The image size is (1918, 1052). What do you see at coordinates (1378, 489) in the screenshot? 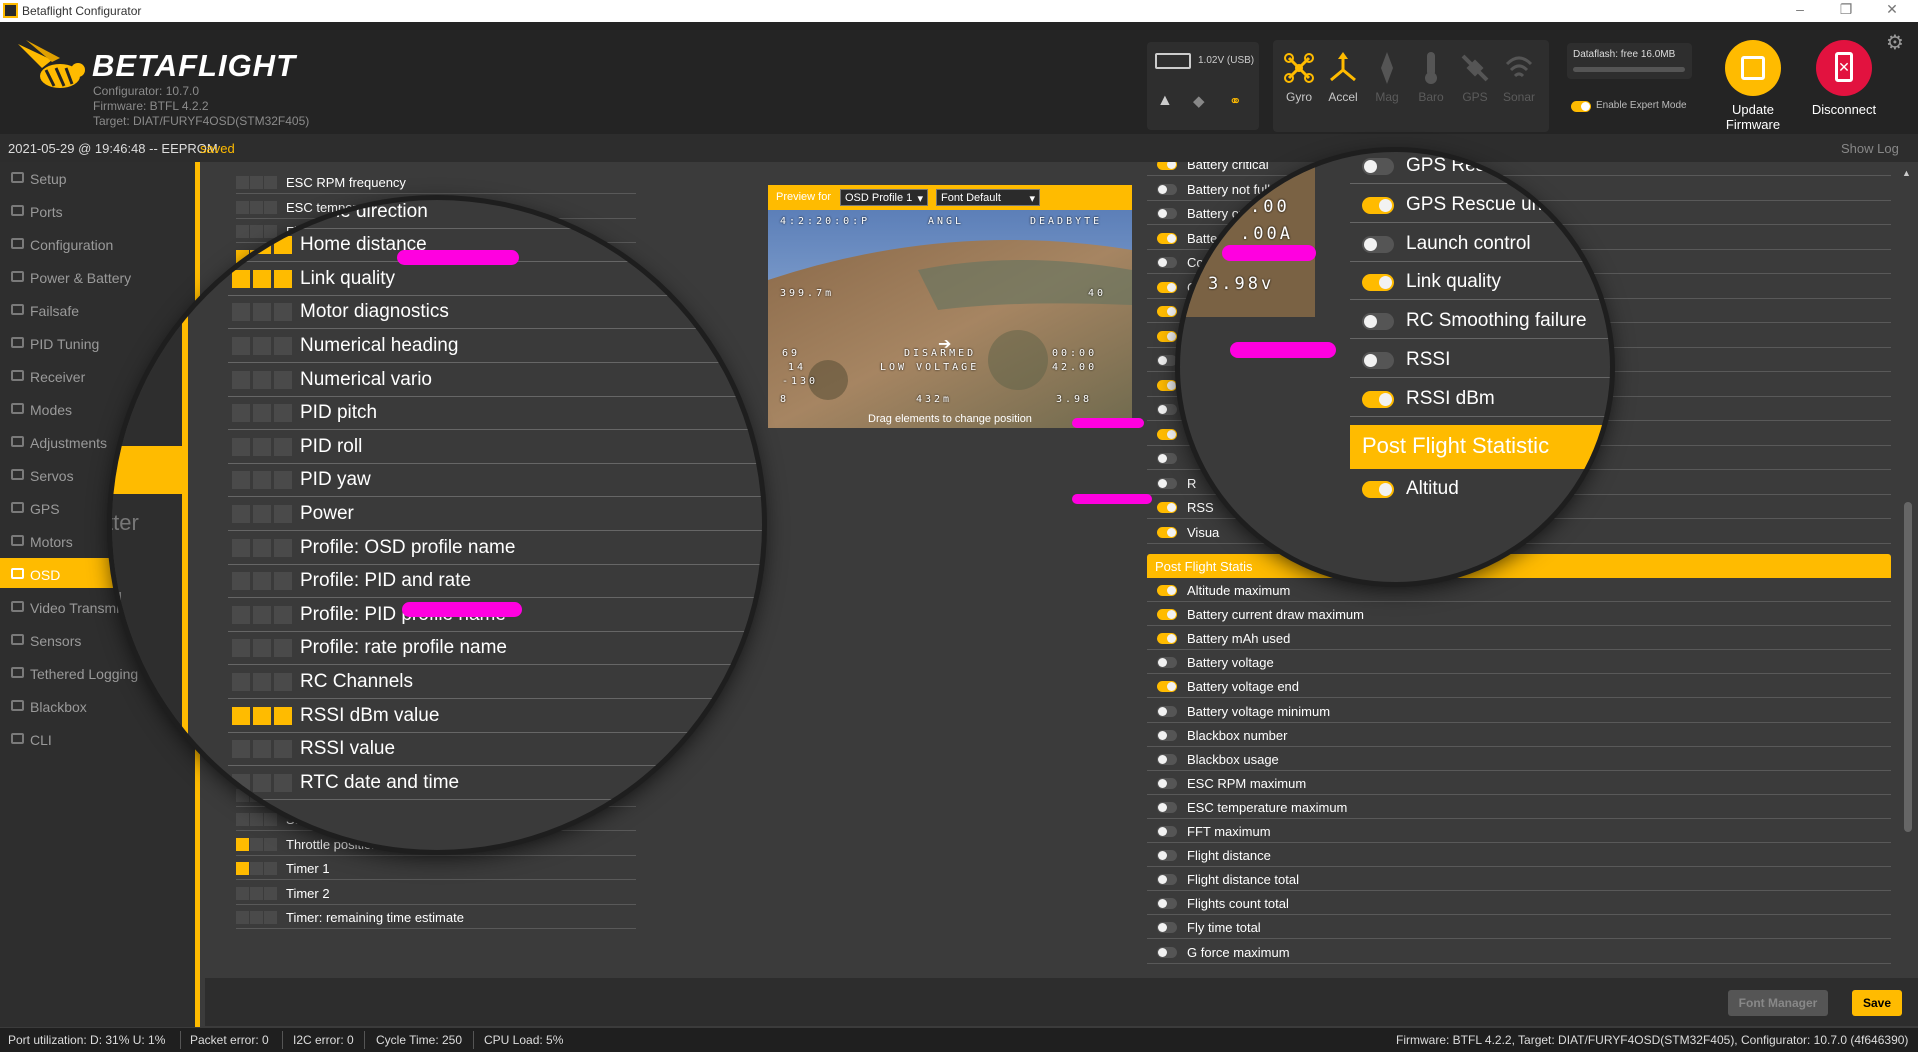
I see `lens-altitude-toggle` at bounding box center [1378, 489].